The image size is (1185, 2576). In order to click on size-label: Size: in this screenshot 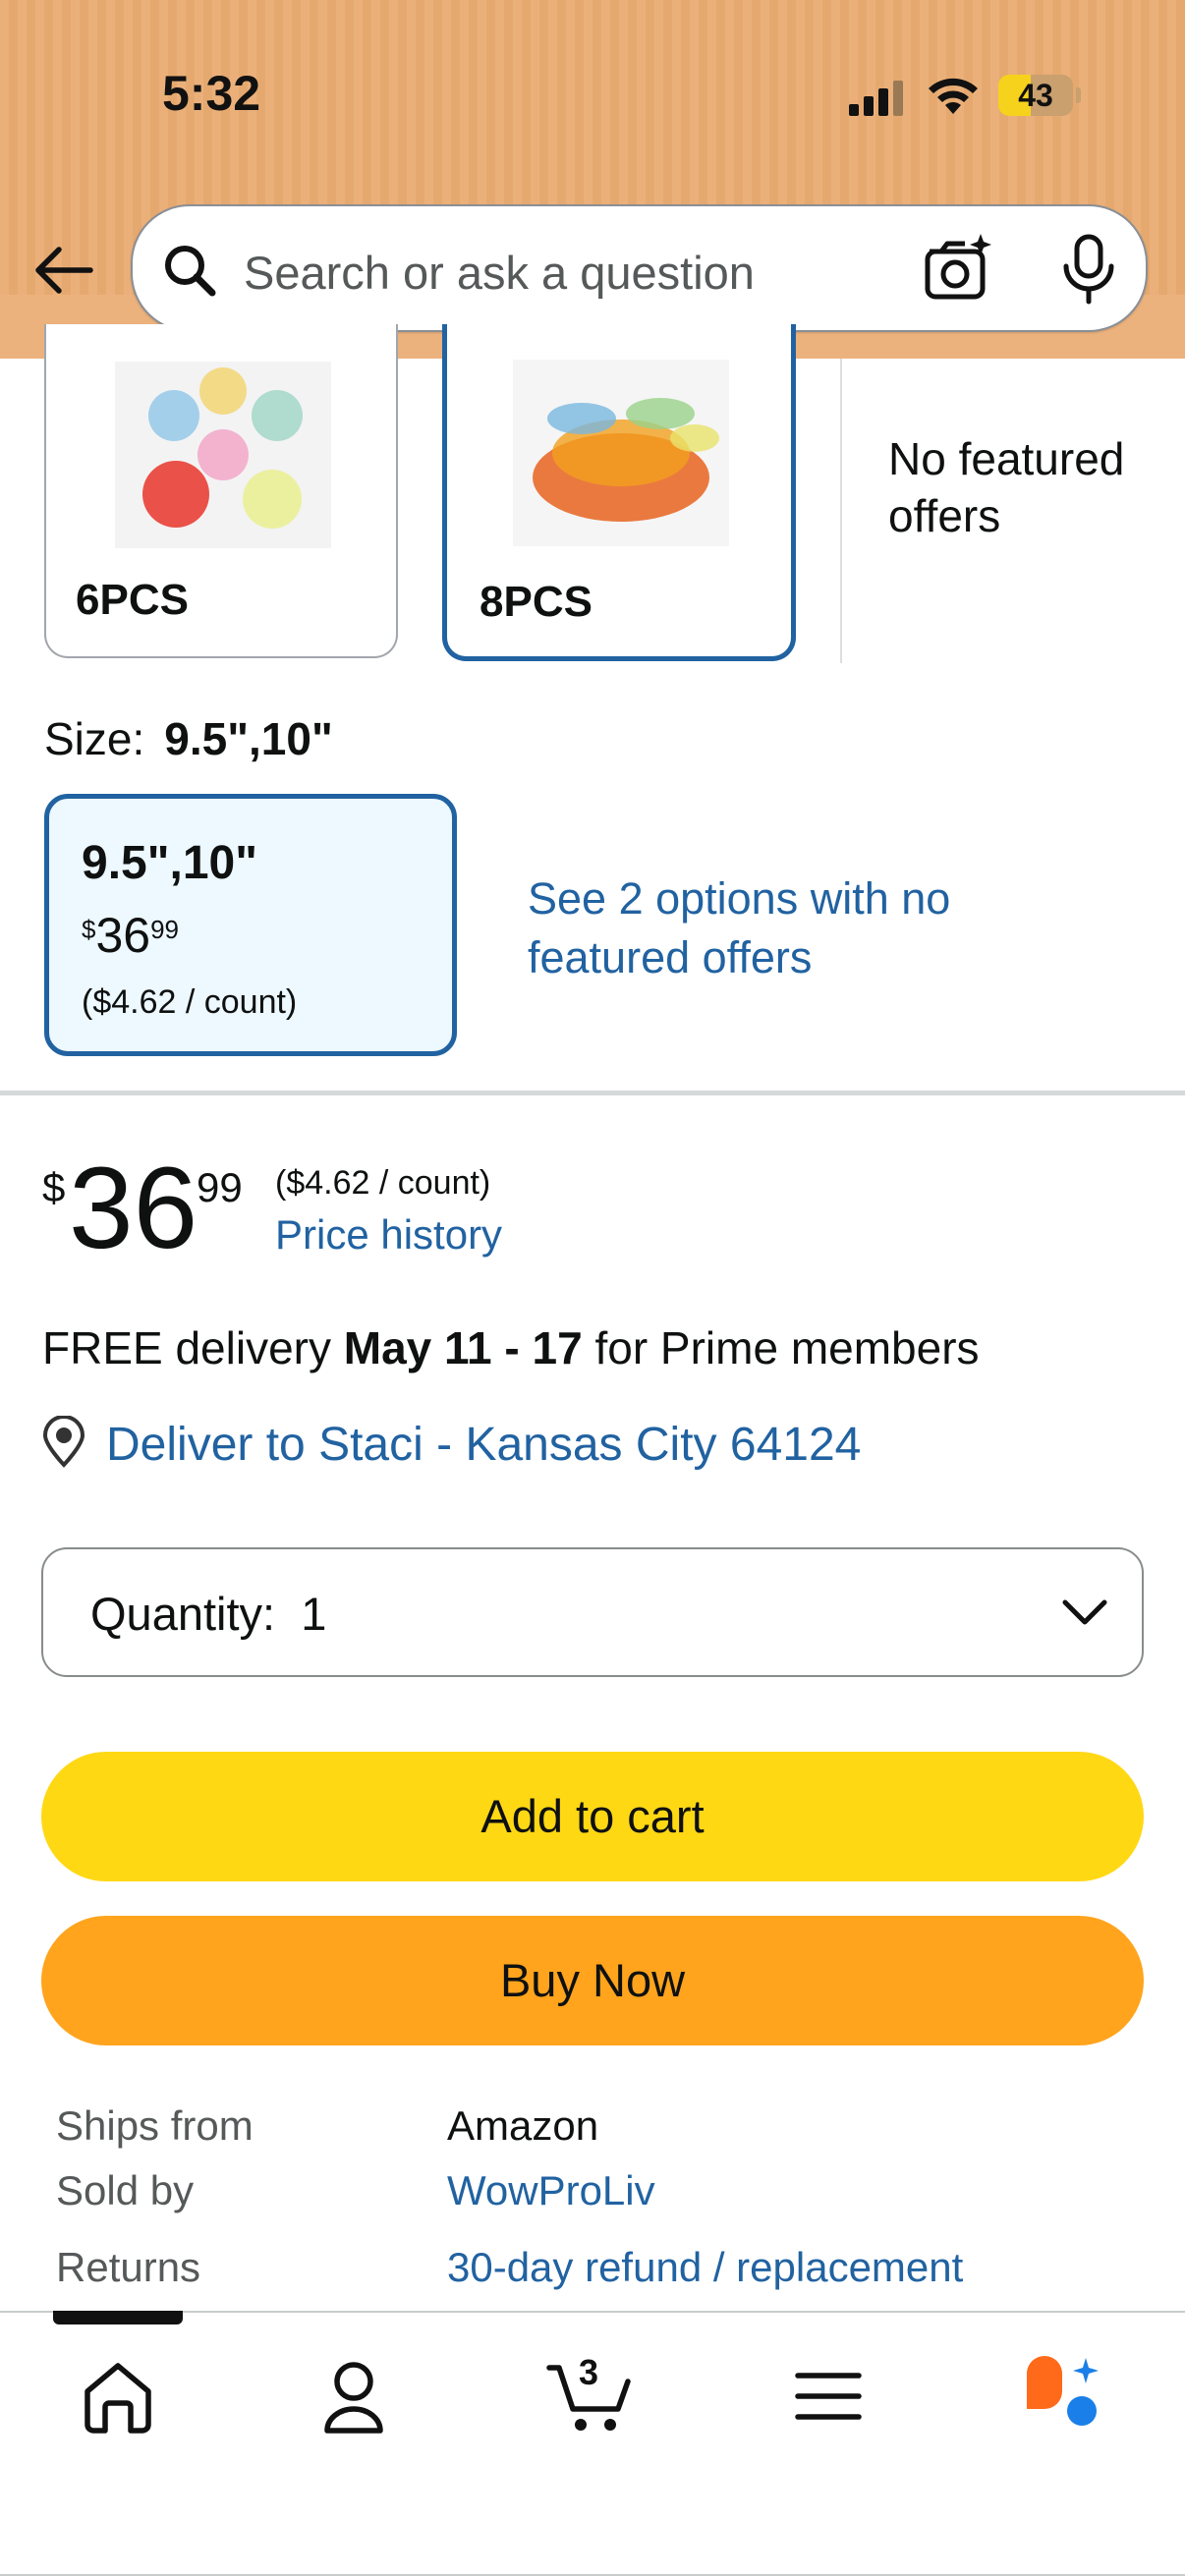, I will do `click(95, 738)`.